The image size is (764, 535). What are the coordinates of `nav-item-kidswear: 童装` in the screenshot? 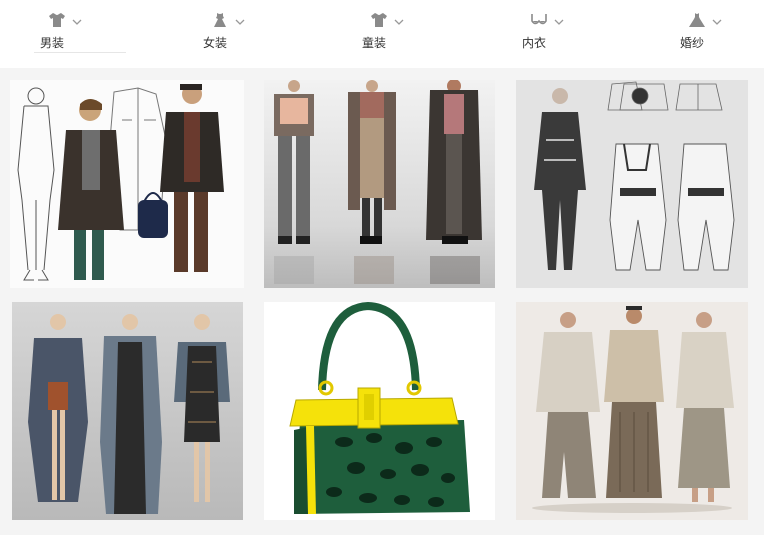 It's located at (397, 32).